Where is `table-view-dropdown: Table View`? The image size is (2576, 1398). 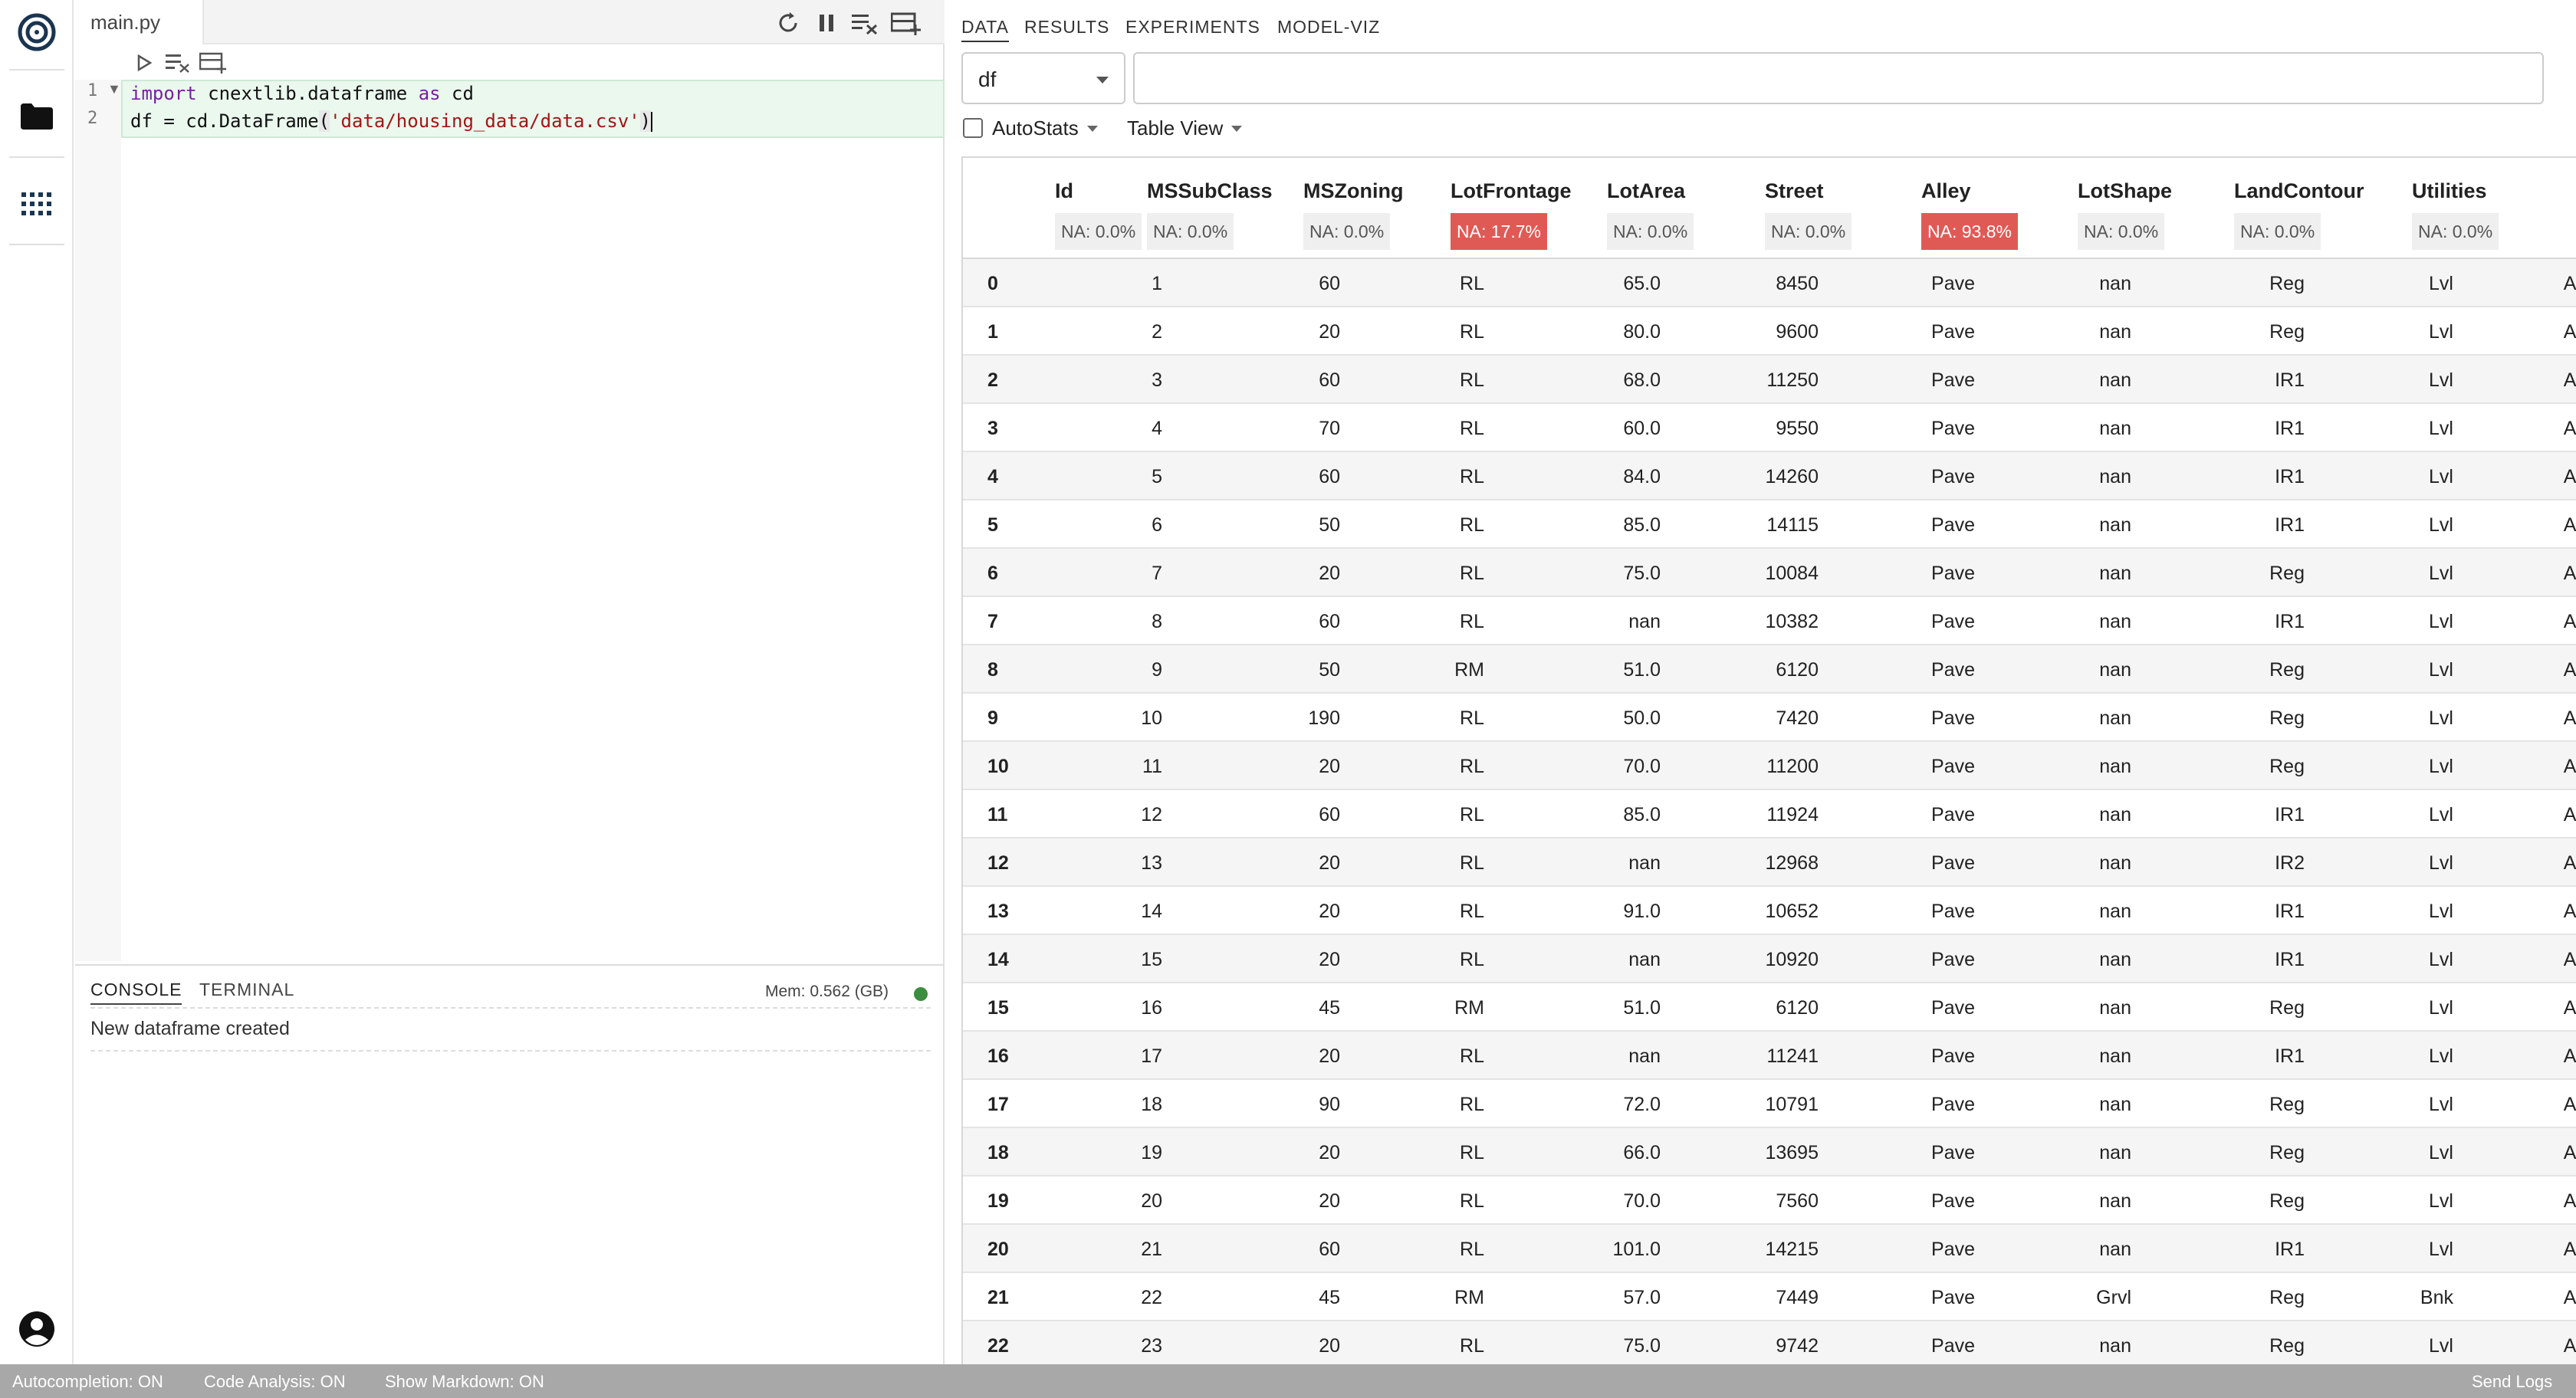
table-view-dropdown: Table View is located at coordinates (1175, 128).